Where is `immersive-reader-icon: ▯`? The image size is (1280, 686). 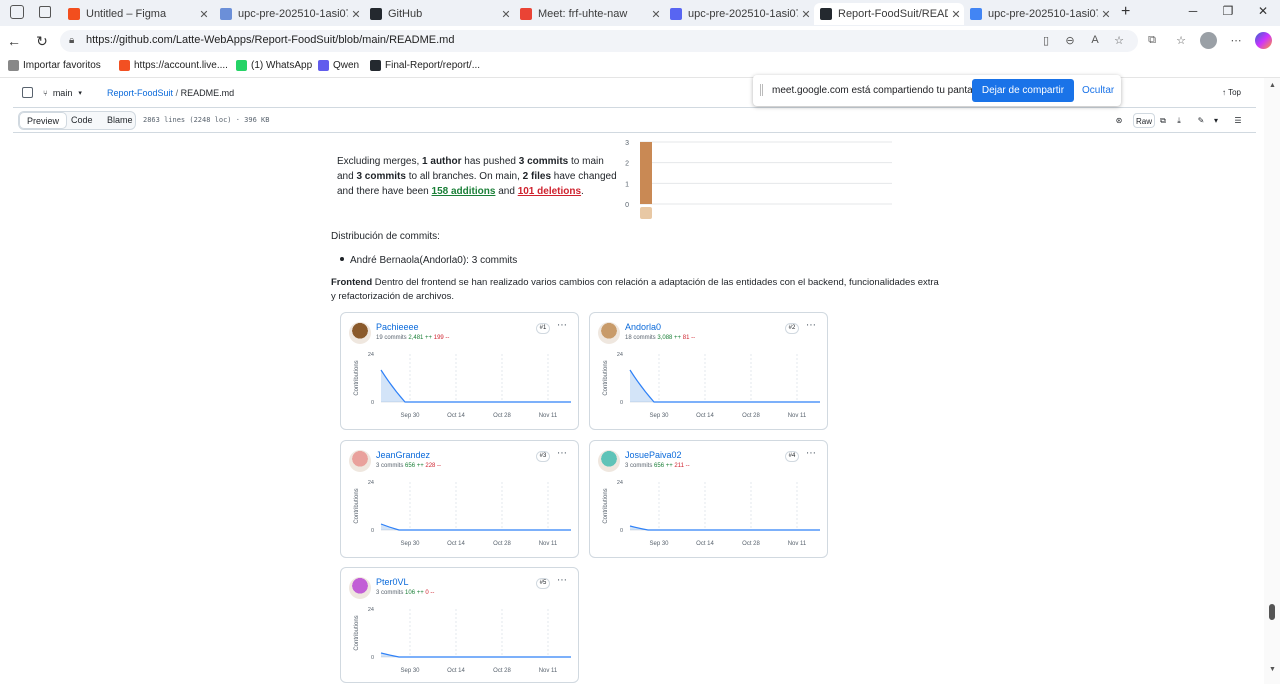
immersive-reader-icon: ▯ is located at coordinates (1046, 40).